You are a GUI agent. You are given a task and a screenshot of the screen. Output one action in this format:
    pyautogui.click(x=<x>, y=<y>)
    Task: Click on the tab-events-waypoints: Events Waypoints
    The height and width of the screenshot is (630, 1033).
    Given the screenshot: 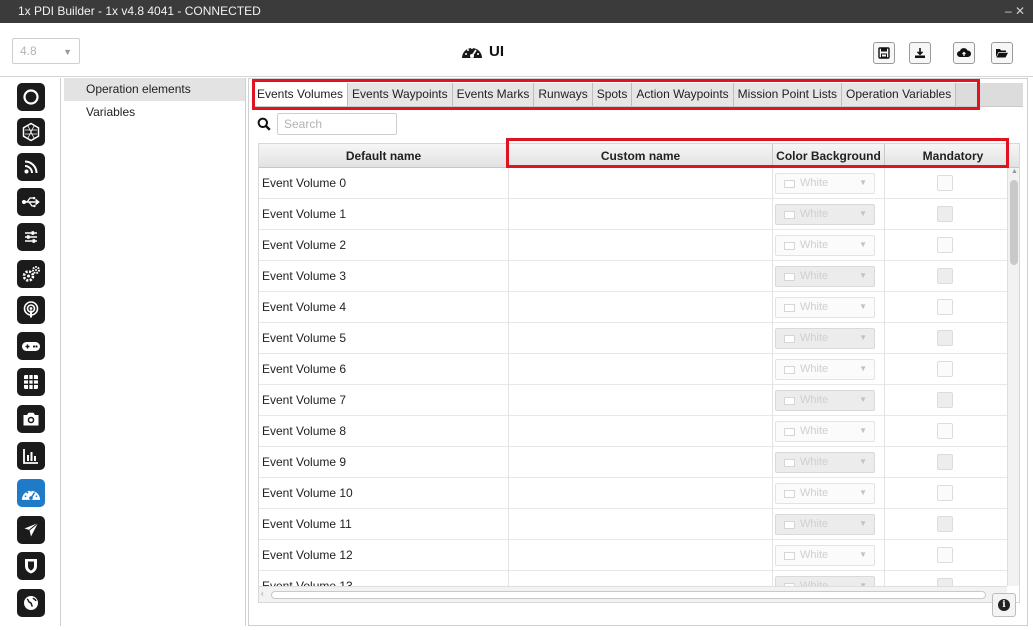 What is the action you would take?
    pyautogui.click(x=400, y=94)
    